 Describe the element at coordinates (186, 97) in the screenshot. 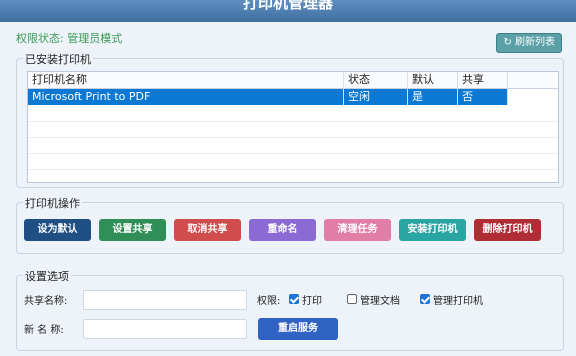

I see `printer-name-cell: Microsoft Print to PDF` at that location.